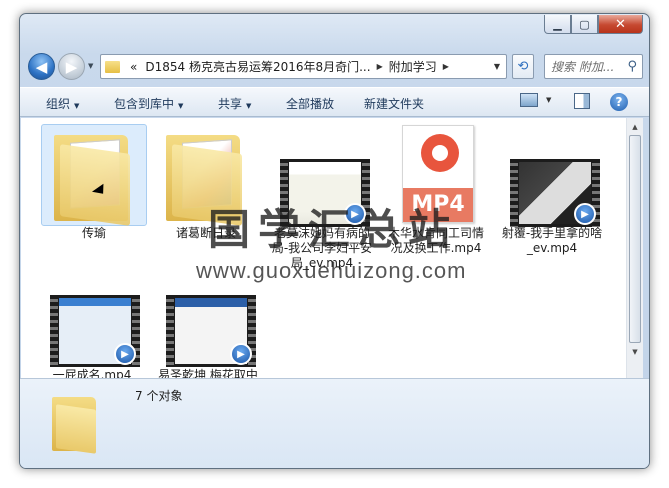 This screenshot has width=669, height=488. What do you see at coordinates (635, 126) in the screenshot?
I see `scroll-up-icon: ▲` at bounding box center [635, 126].